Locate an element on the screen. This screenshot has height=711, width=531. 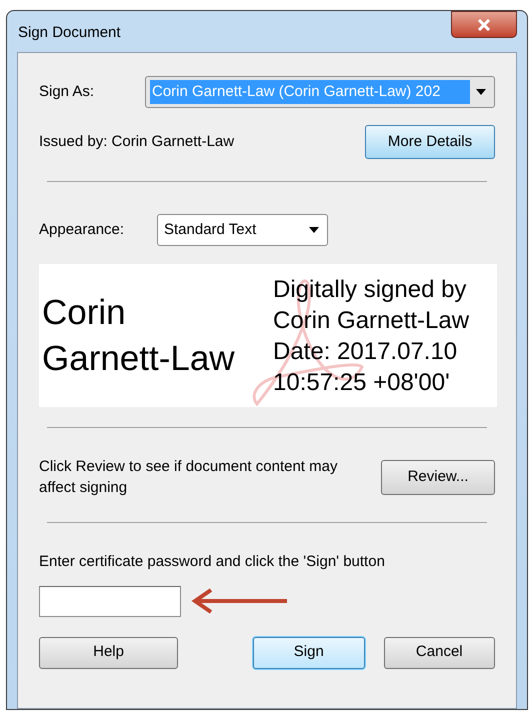
sign-button: Sign is located at coordinates (309, 652).